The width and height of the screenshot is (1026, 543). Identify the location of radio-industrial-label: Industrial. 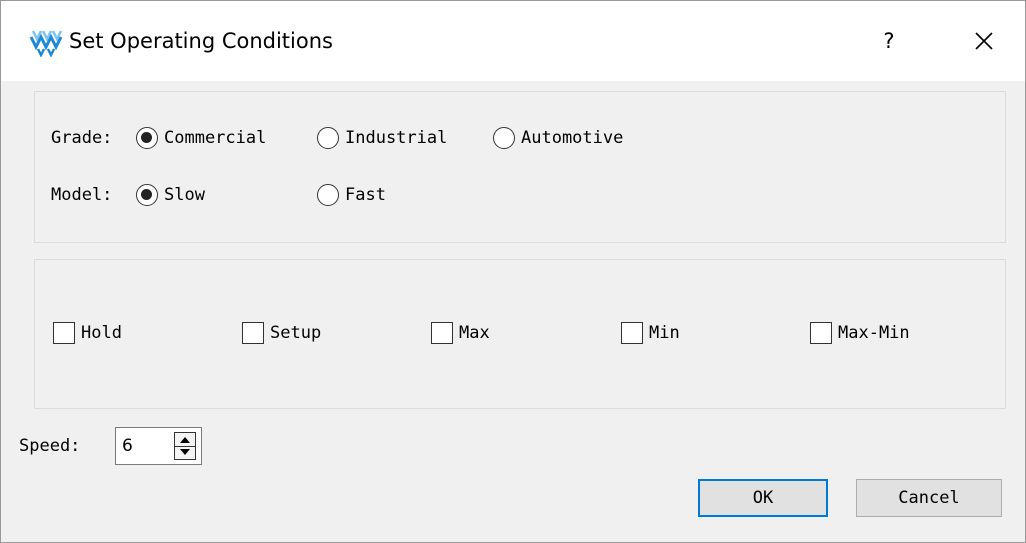
(396, 138).